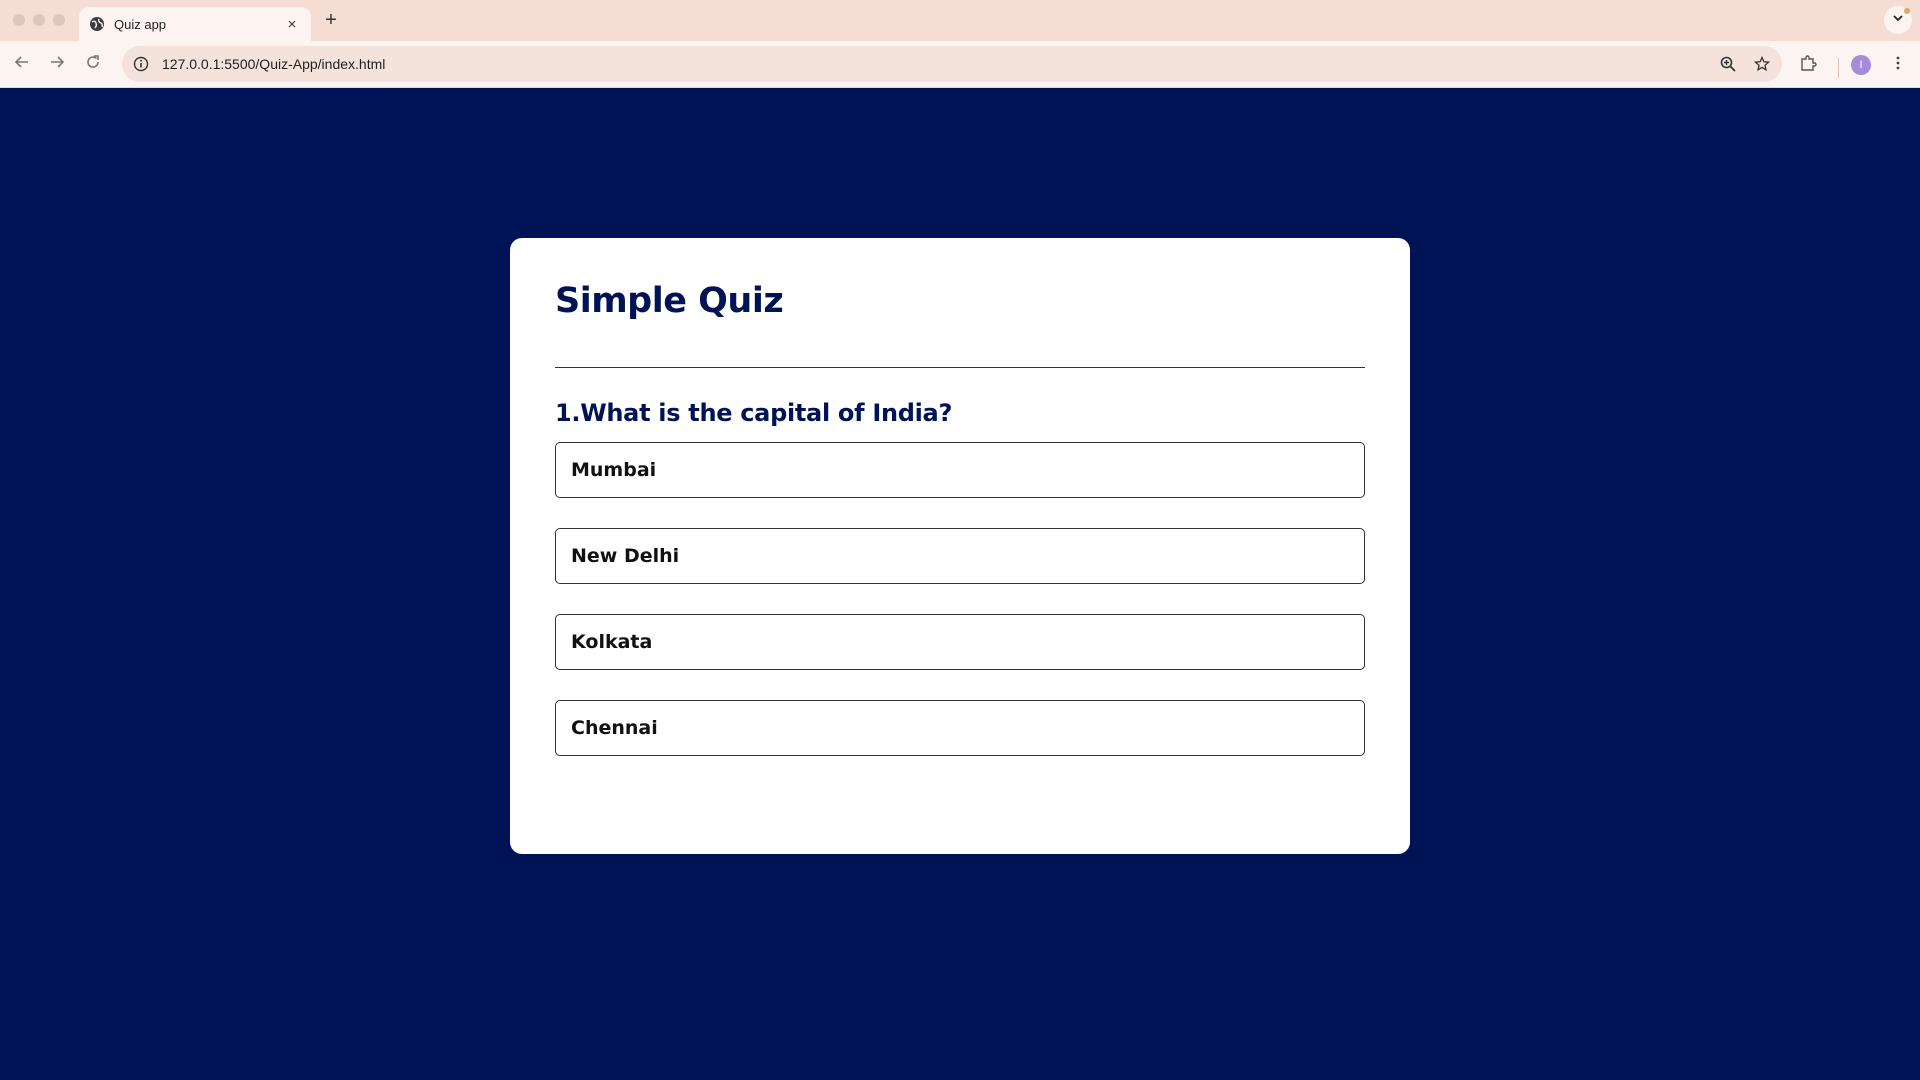  What do you see at coordinates (960, 556) in the screenshot?
I see `answer-button-new-delhi: New Delhi` at bounding box center [960, 556].